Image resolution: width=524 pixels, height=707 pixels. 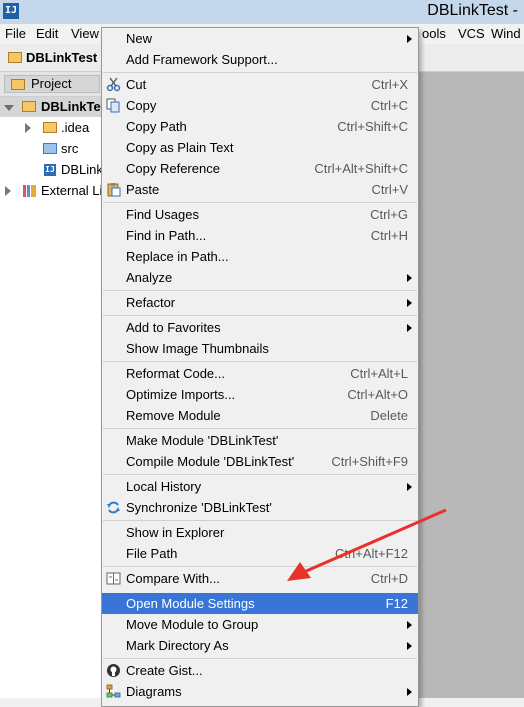 I want to click on tree-item-idea: .idea, so click(x=52, y=128).